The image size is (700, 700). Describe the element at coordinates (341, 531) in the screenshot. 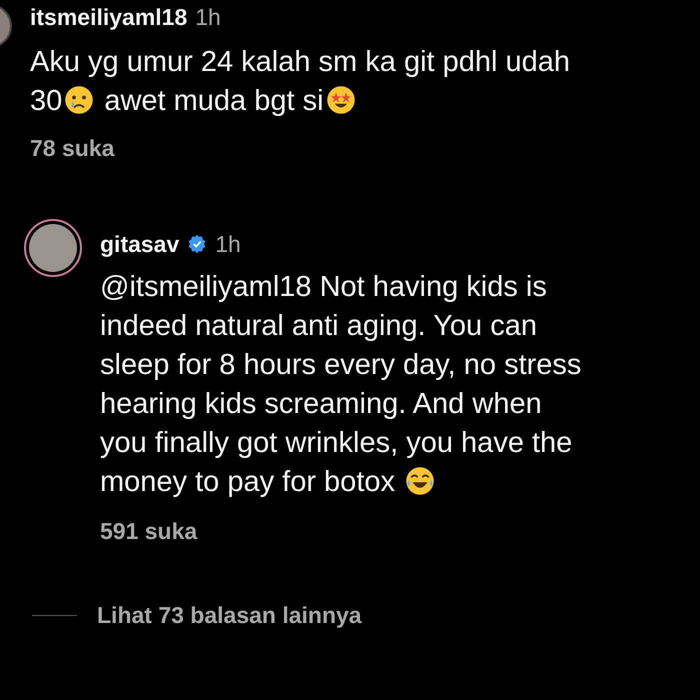

I see `likes-count: 591 suka` at that location.